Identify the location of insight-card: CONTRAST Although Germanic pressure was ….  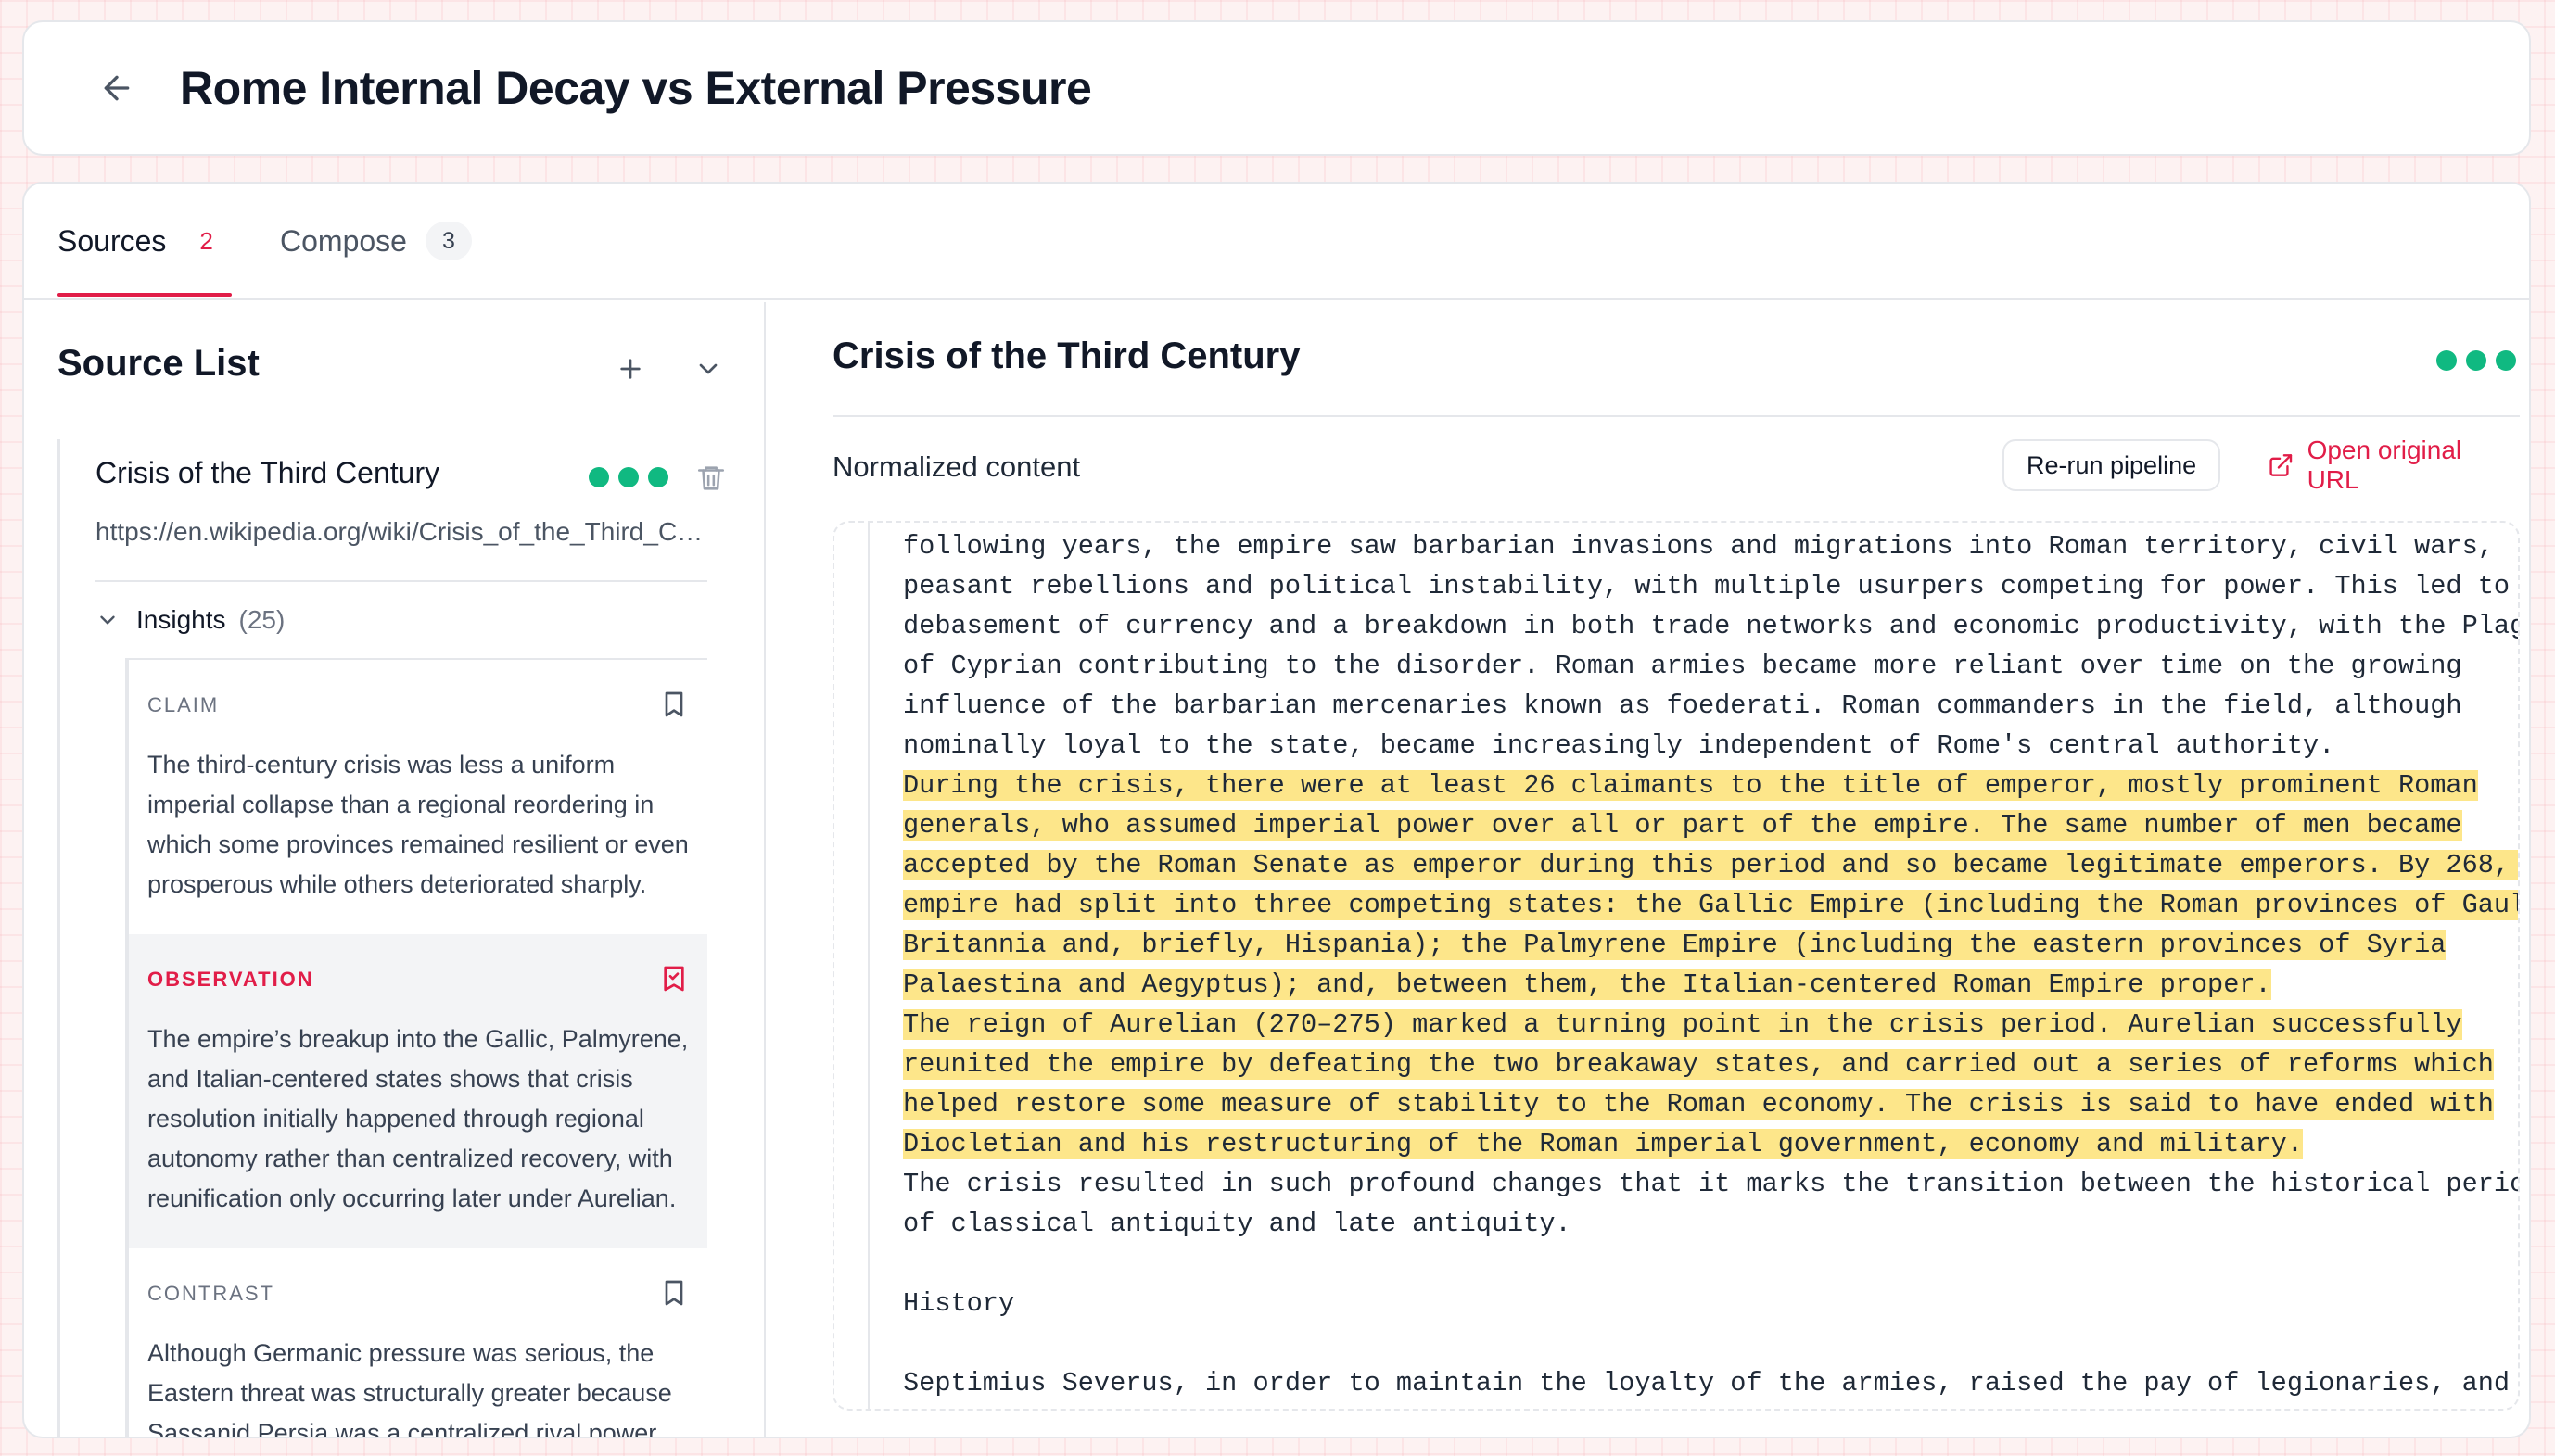
(418, 1343).